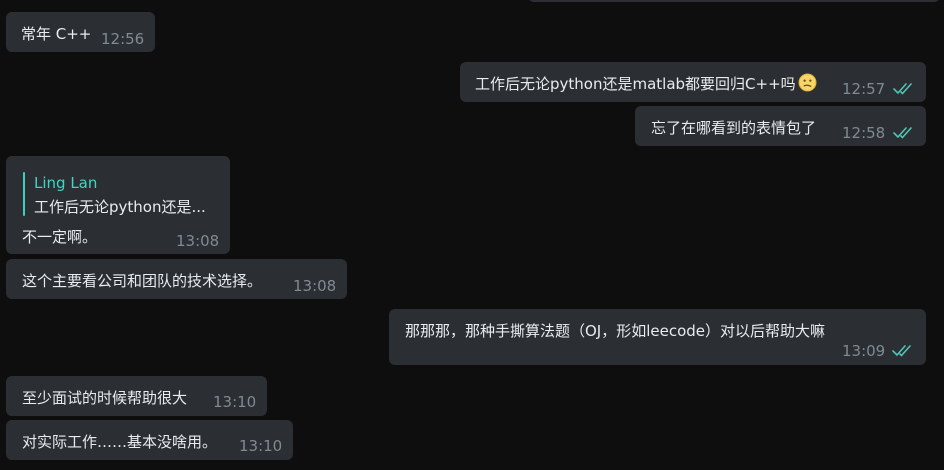 This screenshot has height=470, width=944. What do you see at coordinates (56, 34) in the screenshot?
I see `message-text: 常年 C++` at bounding box center [56, 34].